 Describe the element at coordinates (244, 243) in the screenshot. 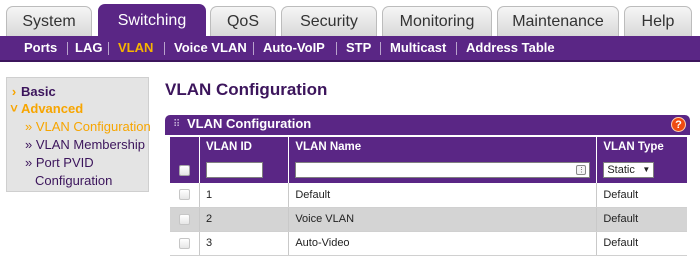

I see `vlan-id-cell: 3` at that location.